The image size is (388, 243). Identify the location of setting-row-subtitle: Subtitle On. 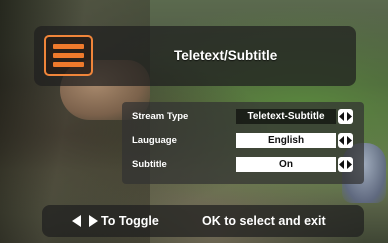
(243, 165).